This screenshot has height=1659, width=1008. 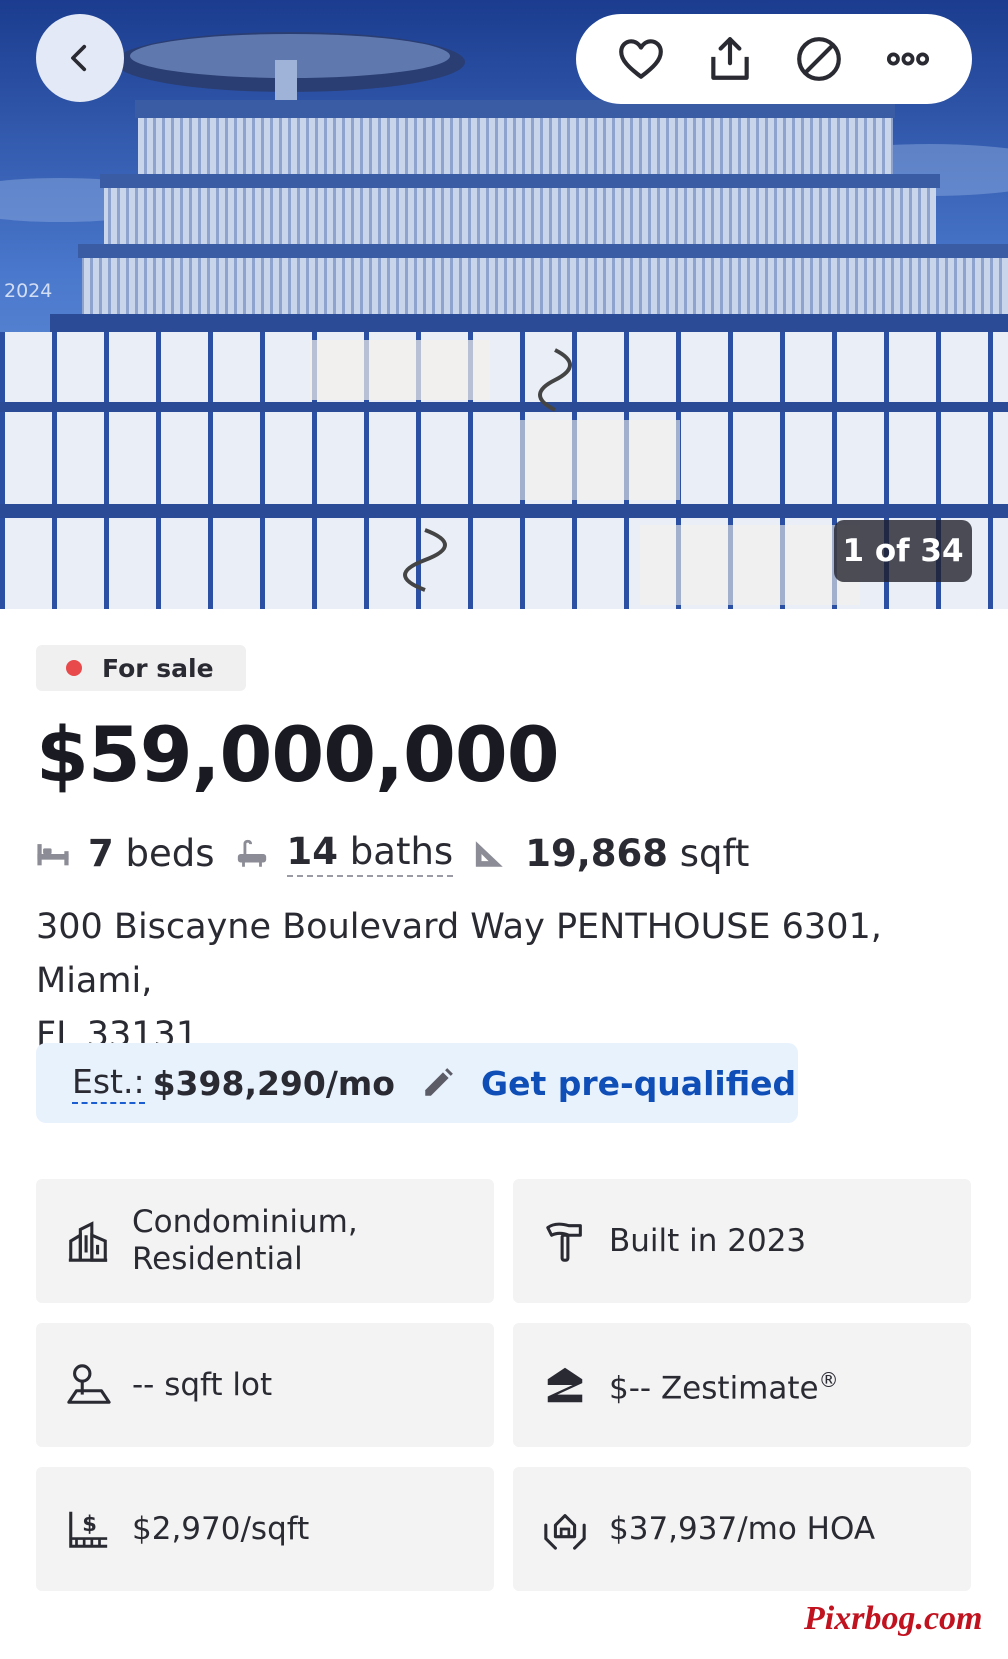 I want to click on back-button, so click(x=80, y=58).